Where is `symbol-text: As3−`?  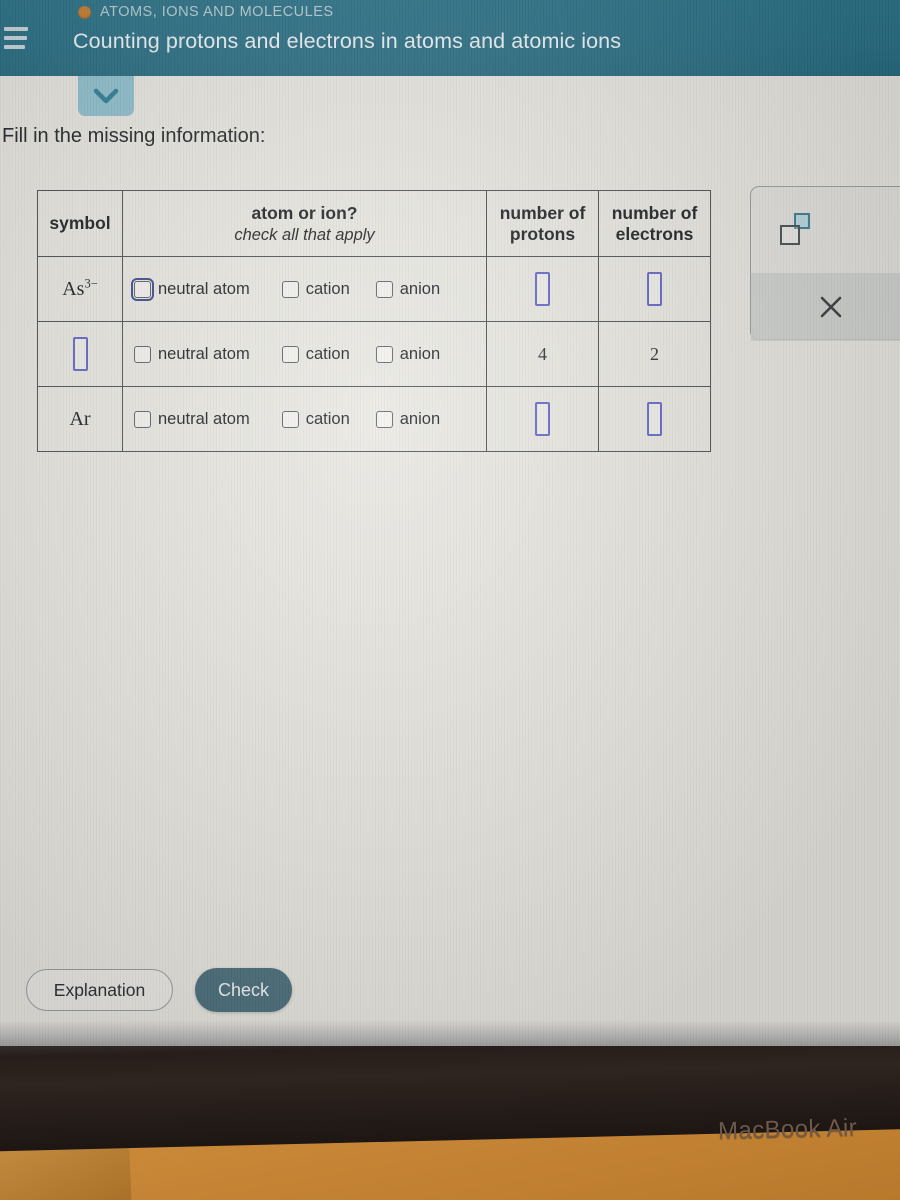
symbol-text: As3− is located at coordinates (80, 288).